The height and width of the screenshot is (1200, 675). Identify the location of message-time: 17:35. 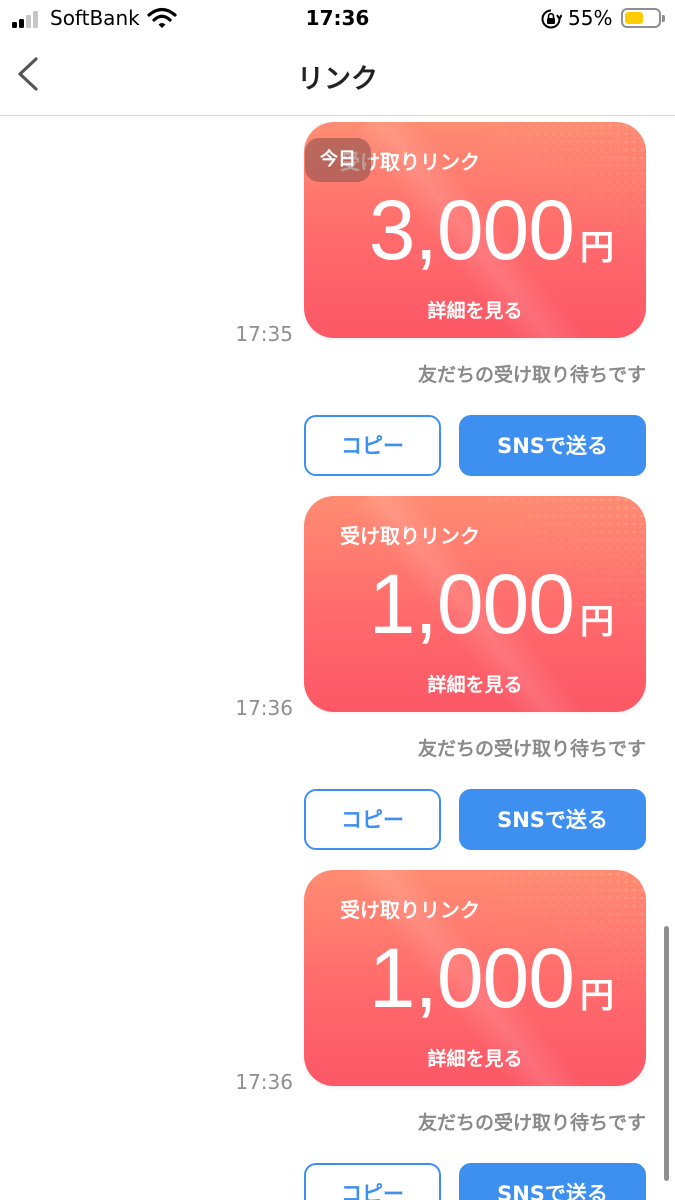
(264, 334).